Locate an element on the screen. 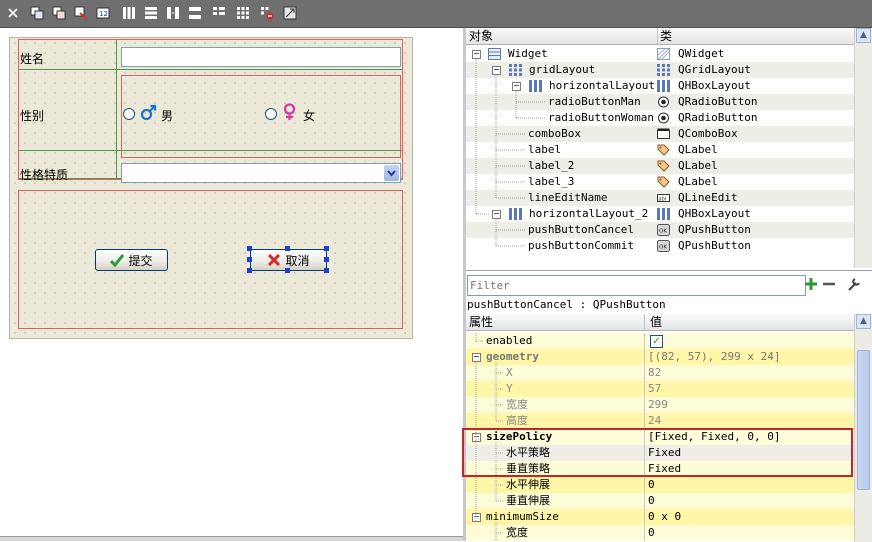 This screenshot has height=542, width=872. tree-row-horizontallayout-2: − horizontalLayout_2 QHBoxLayout is located at coordinates (660, 214).